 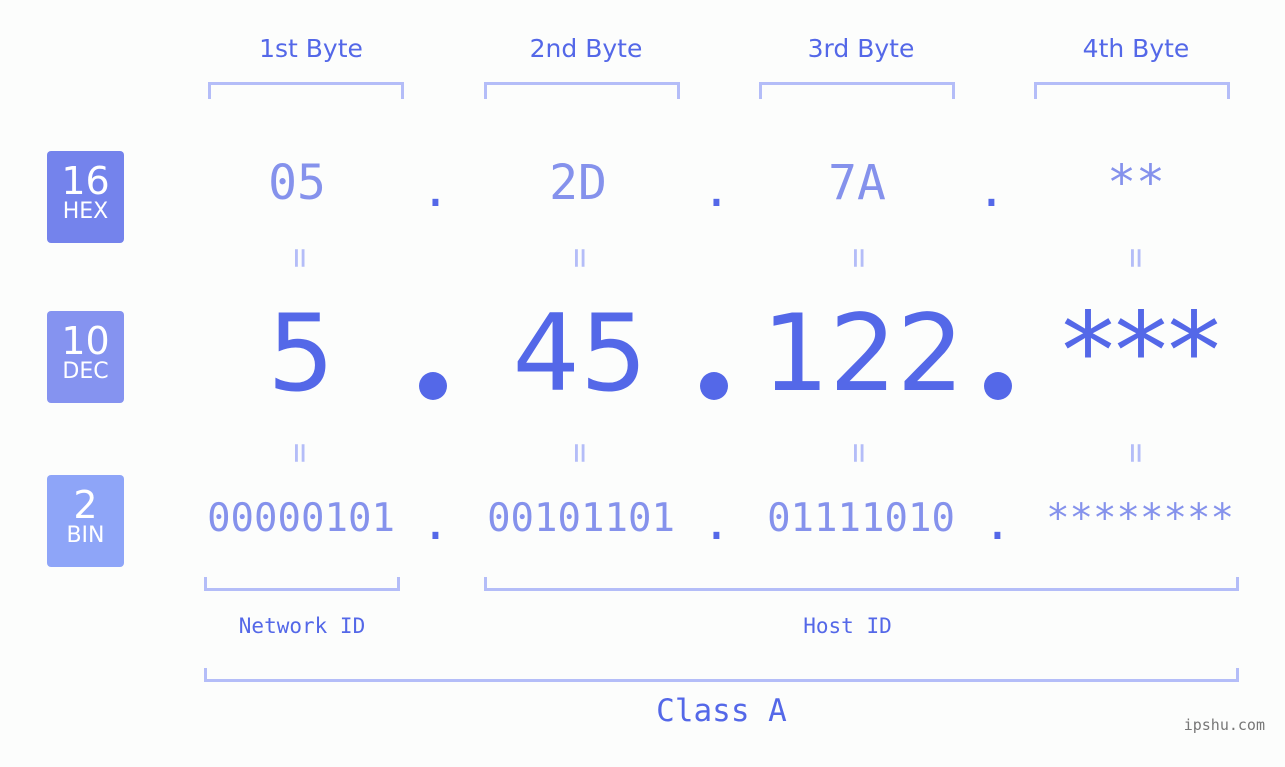 I want to click on network-id-label: Network ID, so click(x=302, y=626).